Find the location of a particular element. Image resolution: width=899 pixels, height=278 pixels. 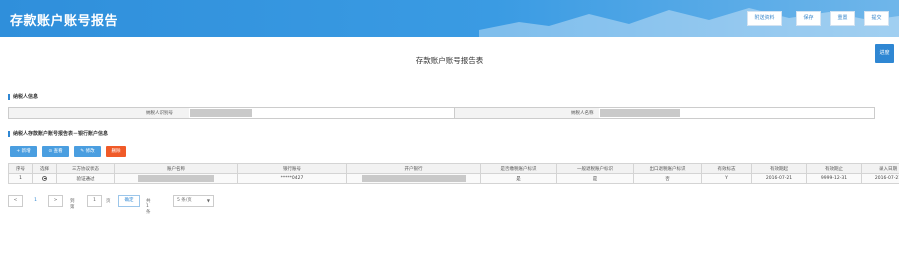

delete-button: 删除 is located at coordinates (116, 151).